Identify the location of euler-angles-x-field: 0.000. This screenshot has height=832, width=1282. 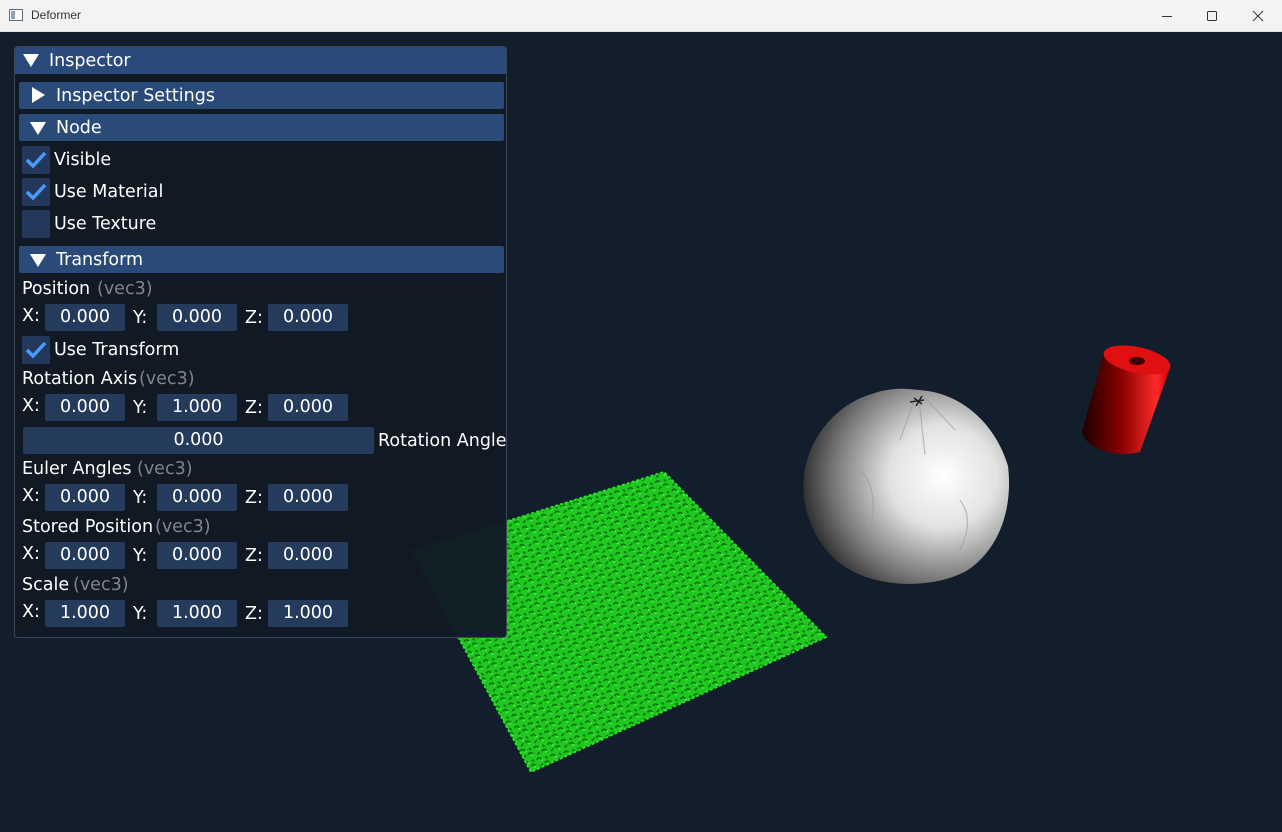
(85, 497).